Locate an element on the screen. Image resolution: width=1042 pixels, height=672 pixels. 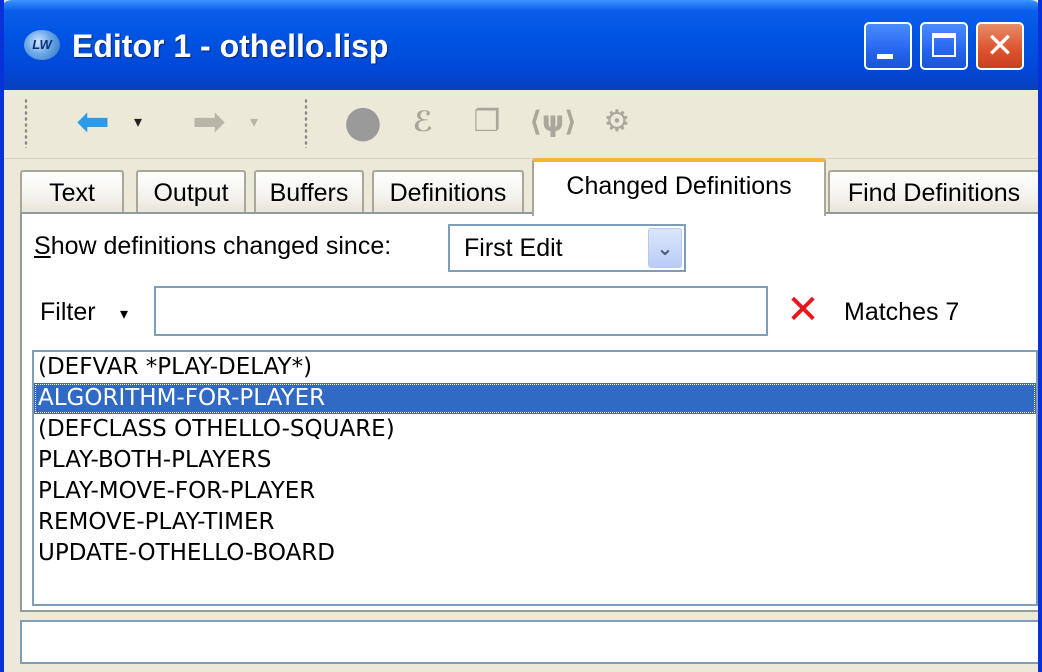
list-item: (DEFCLASS OTHELLO-SQUARE) is located at coordinates (535, 429).